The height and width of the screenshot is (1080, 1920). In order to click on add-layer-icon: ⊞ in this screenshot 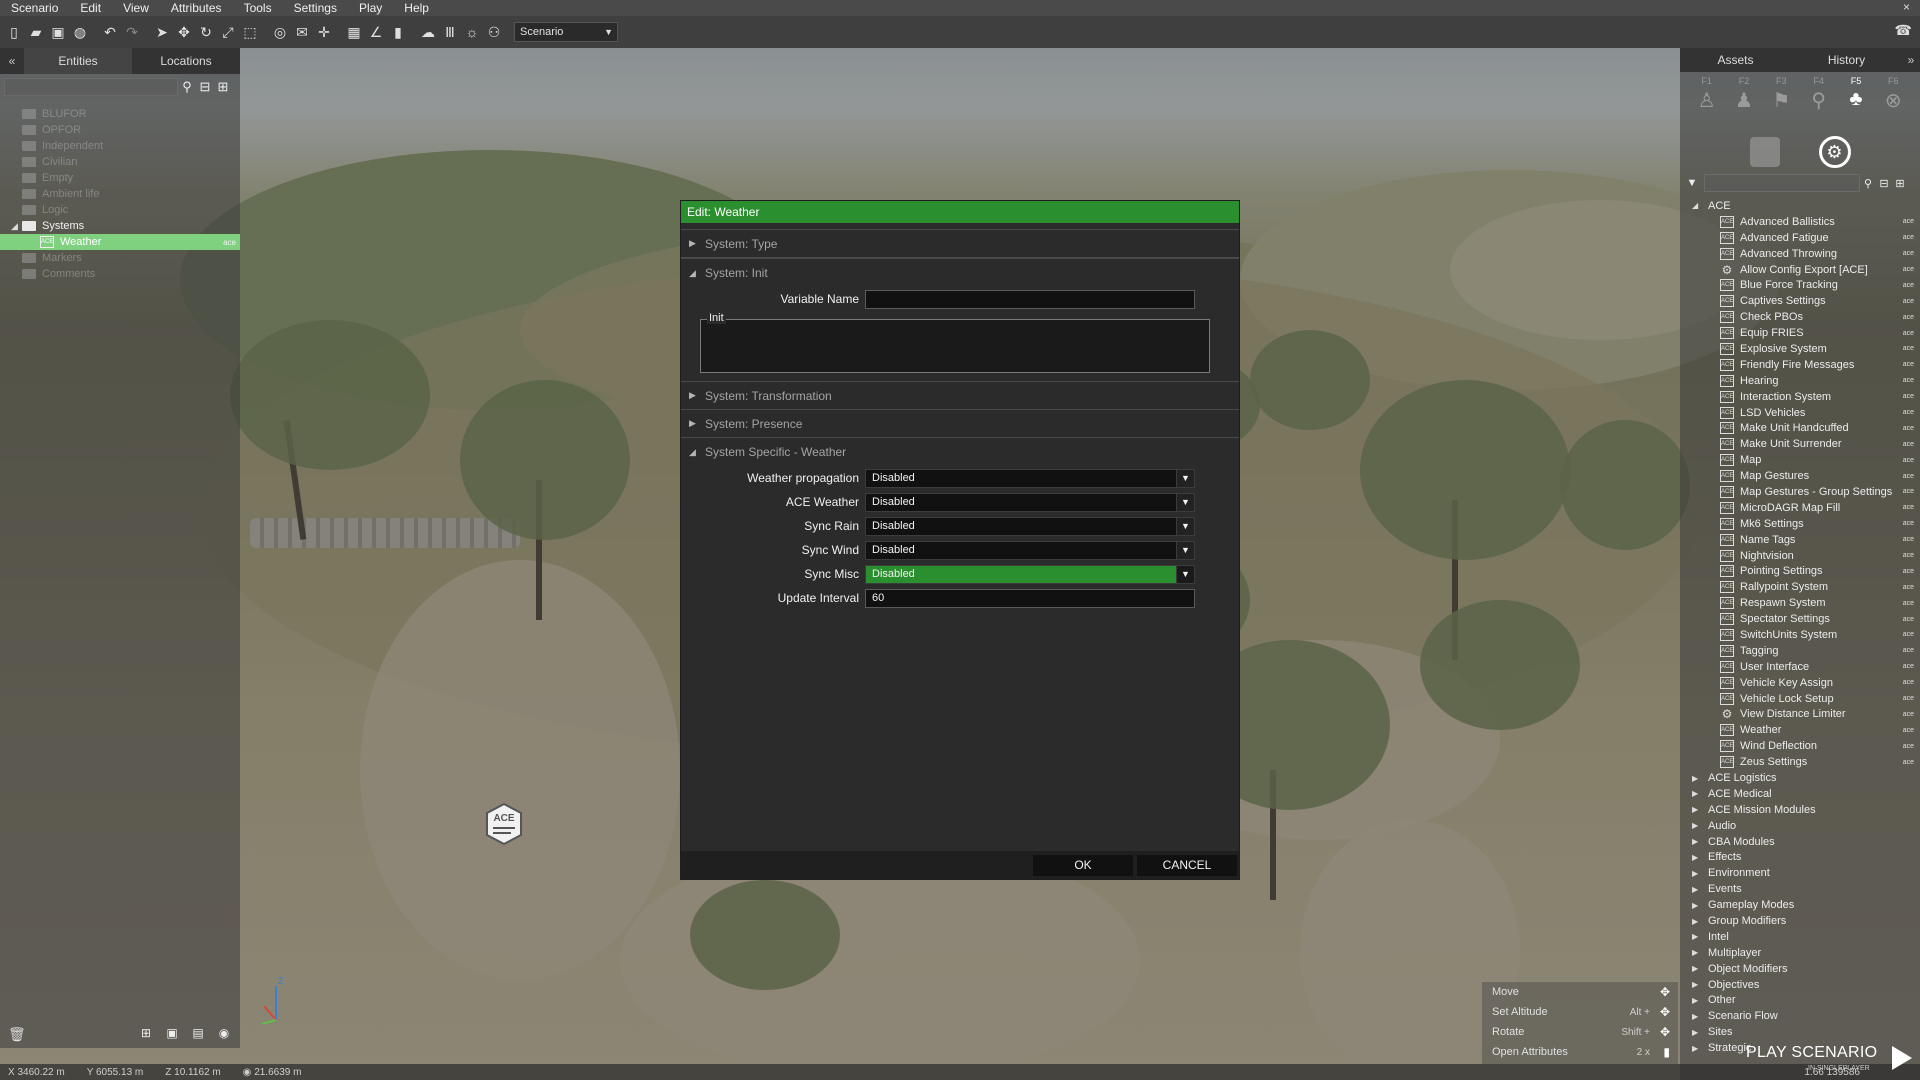, I will do `click(146, 1034)`.